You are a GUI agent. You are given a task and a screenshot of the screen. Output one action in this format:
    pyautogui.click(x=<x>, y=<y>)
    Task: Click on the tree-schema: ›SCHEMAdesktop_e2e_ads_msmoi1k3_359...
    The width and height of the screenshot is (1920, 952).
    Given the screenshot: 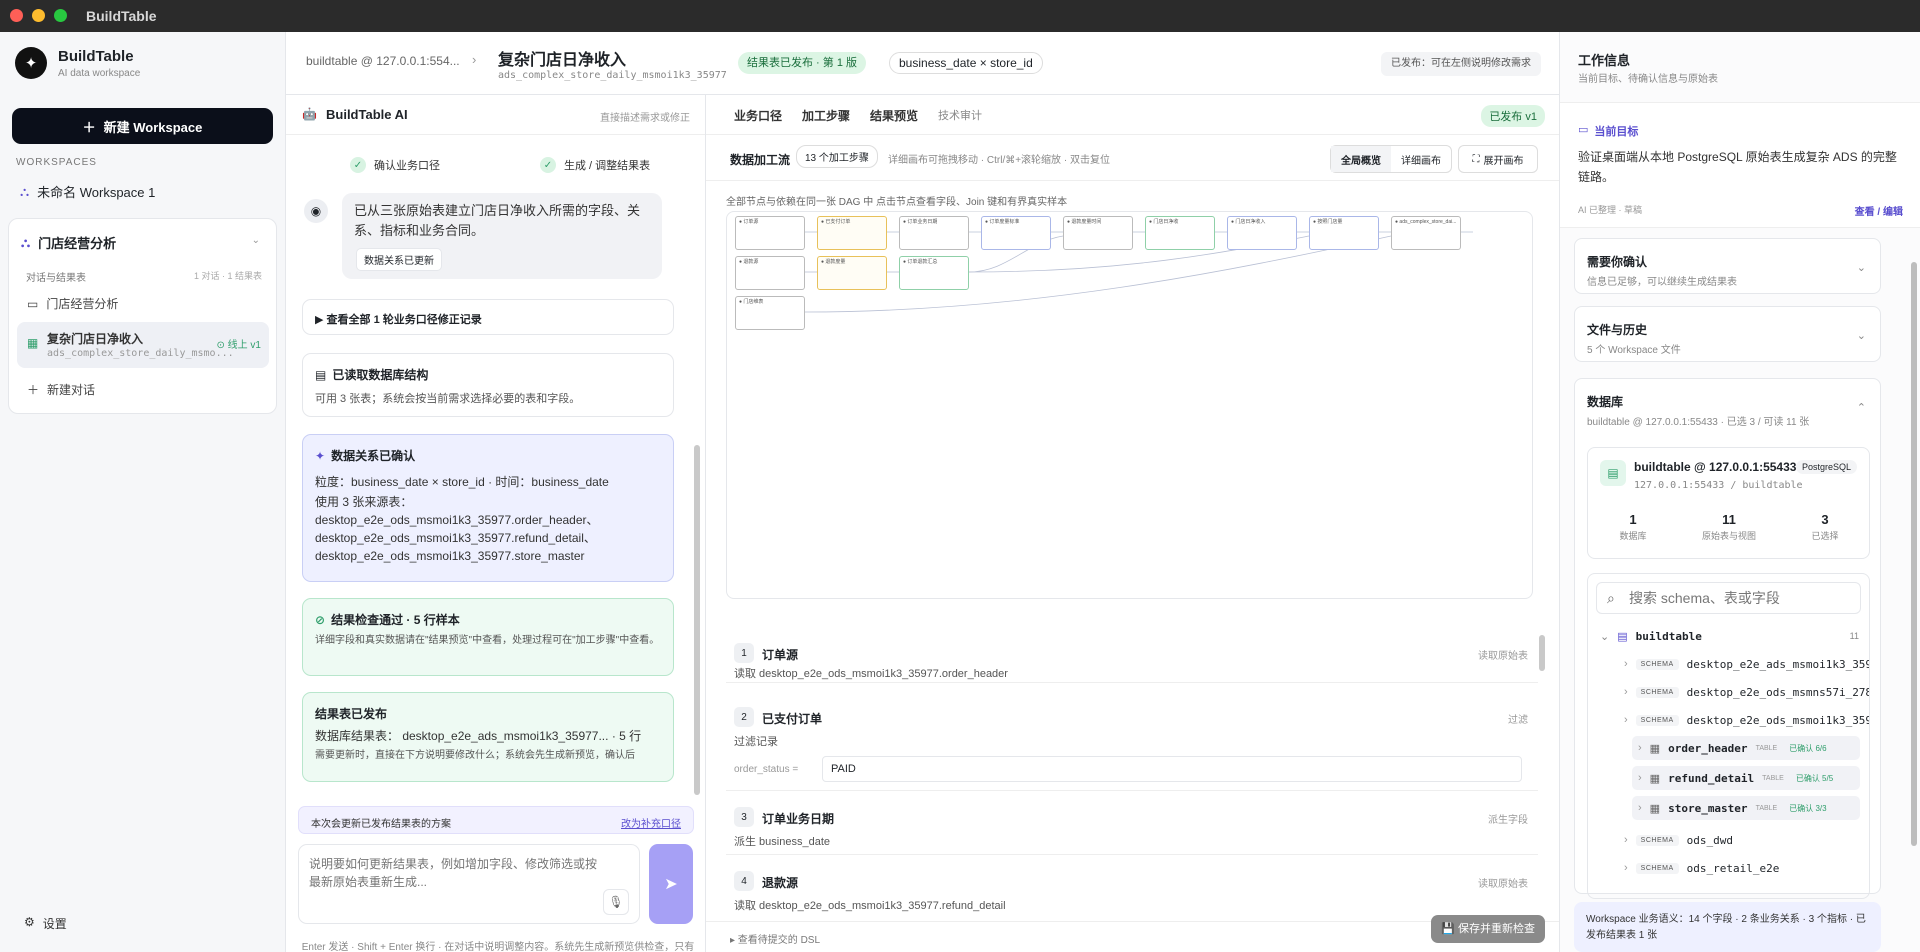 What is the action you would take?
    pyautogui.click(x=1728, y=664)
    